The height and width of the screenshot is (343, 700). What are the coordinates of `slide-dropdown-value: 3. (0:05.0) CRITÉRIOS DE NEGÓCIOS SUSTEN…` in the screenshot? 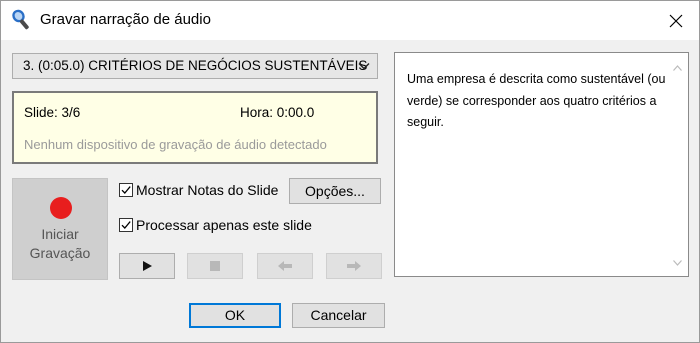 It's located at (195, 65).